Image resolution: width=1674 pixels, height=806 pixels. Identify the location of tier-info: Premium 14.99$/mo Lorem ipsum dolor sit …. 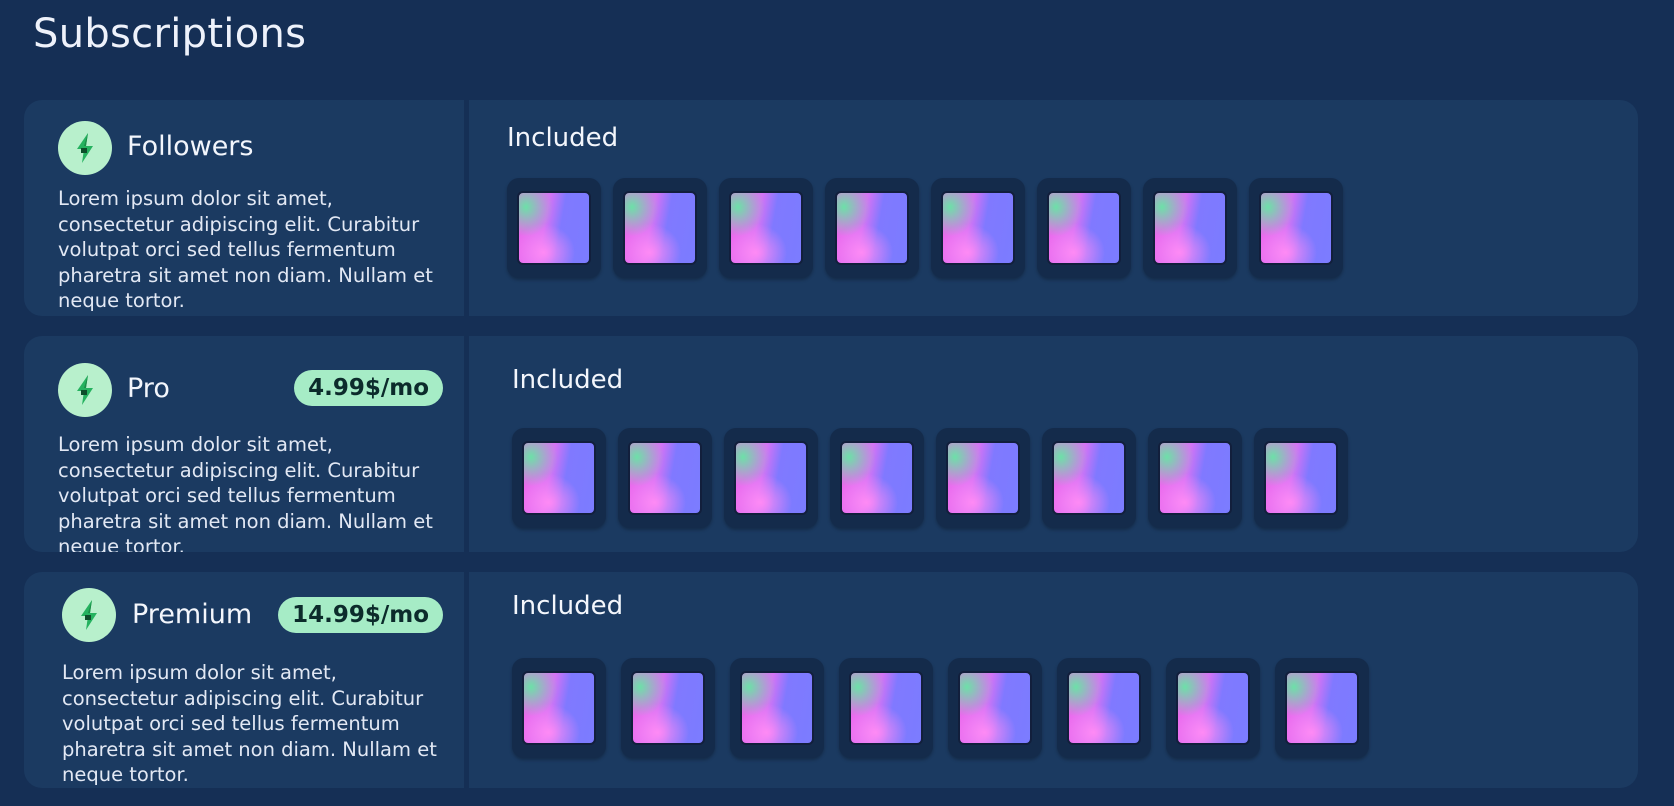
(244, 680).